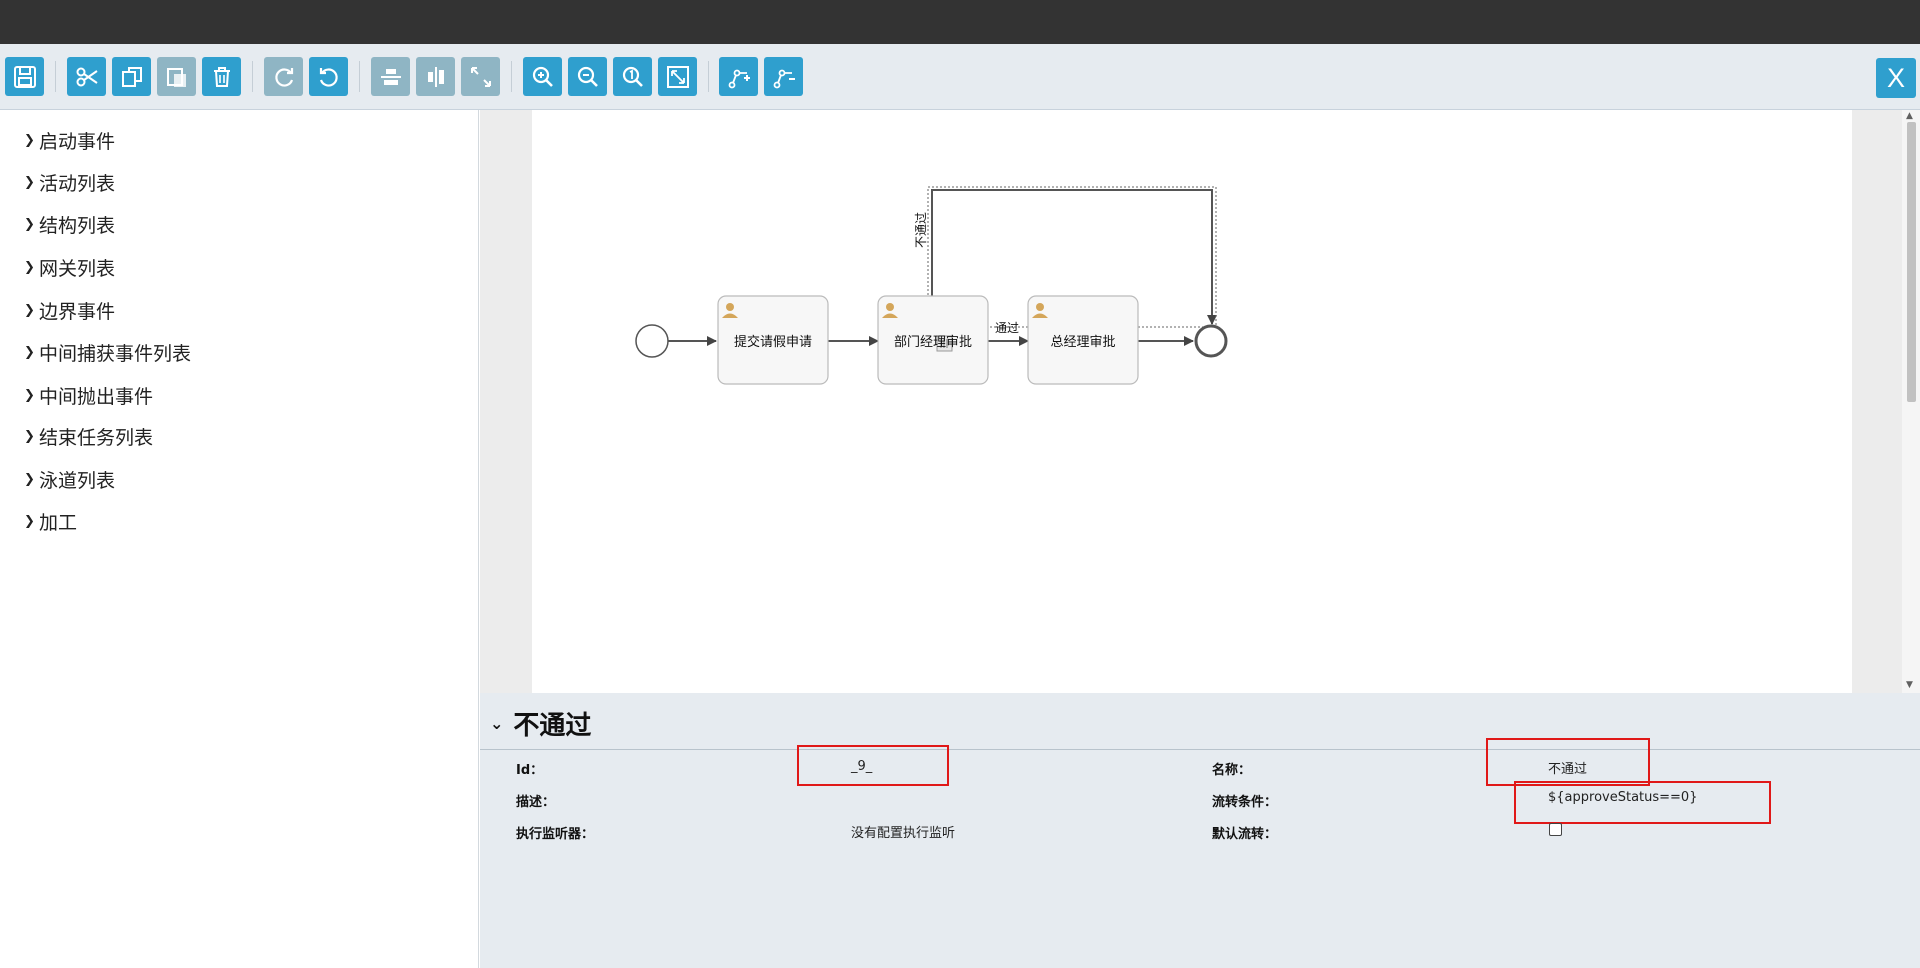 This screenshot has width=1920, height=968. I want to click on zoom-actual-icon, so click(632, 76).